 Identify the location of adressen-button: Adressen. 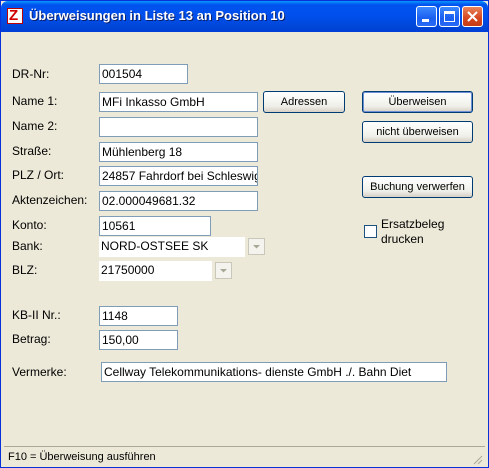
(304, 102).